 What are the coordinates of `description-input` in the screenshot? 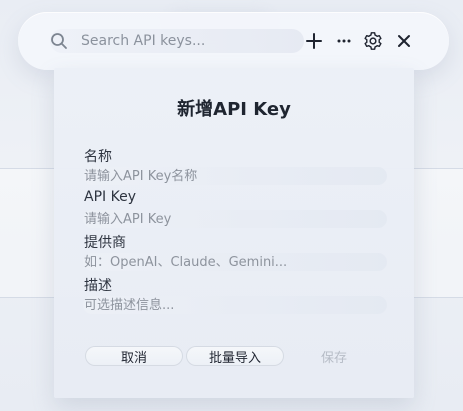 It's located at (235, 305).